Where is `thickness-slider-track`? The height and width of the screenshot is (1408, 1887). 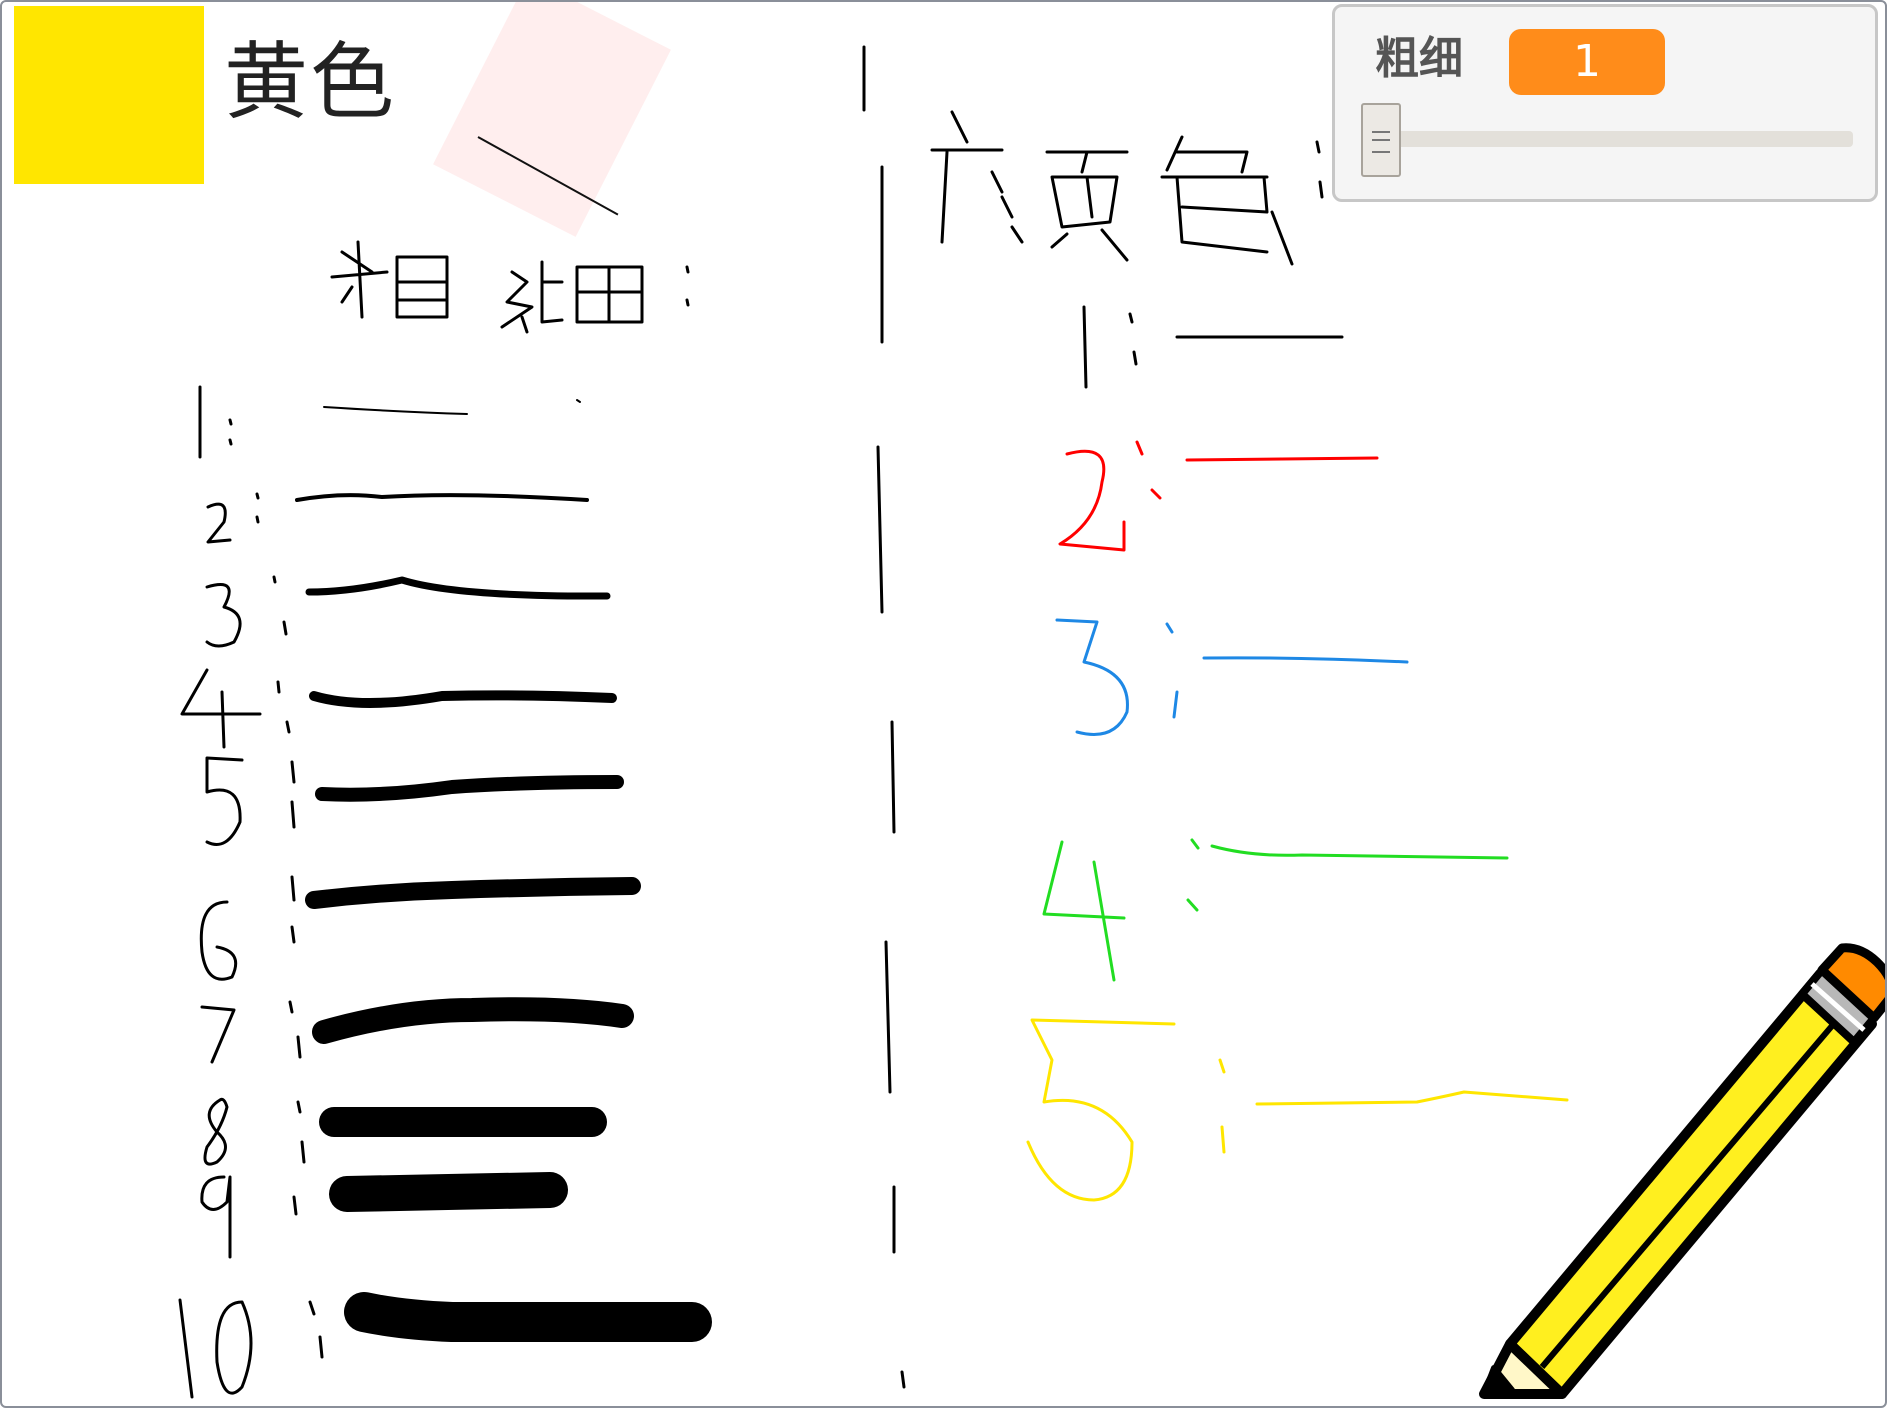 thickness-slider-track is located at coordinates (1608, 139).